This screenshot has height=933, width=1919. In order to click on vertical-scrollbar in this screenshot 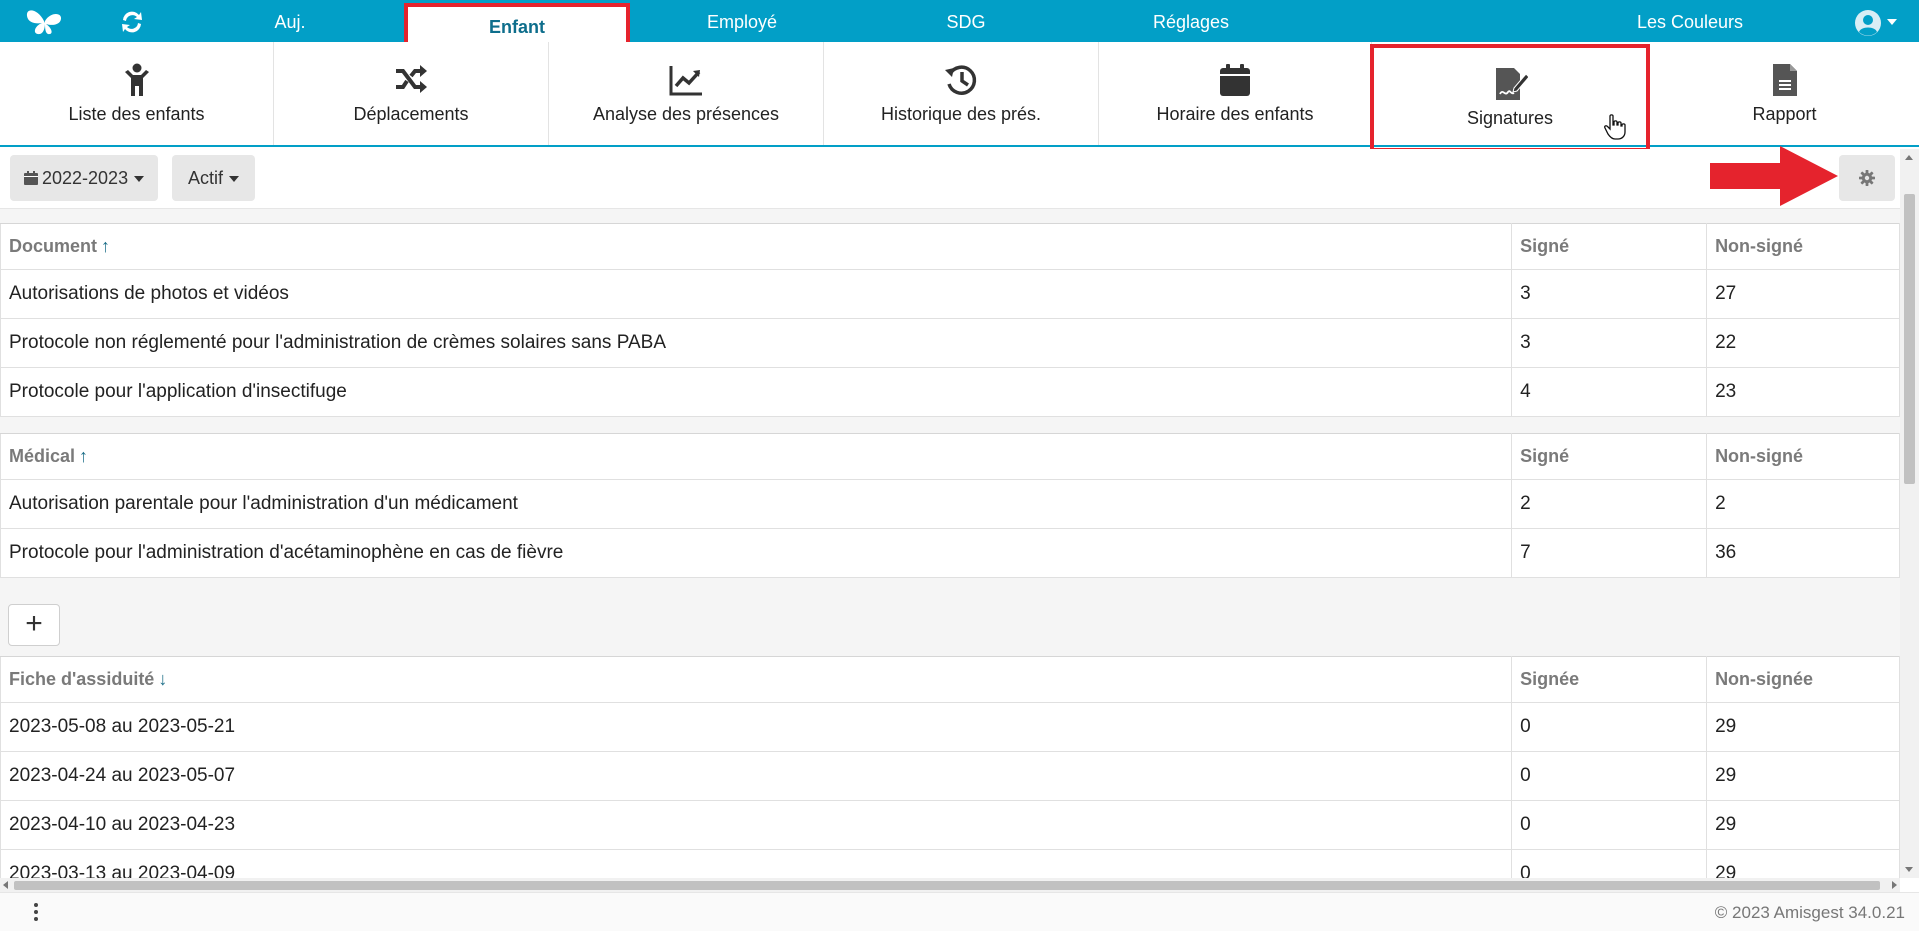, I will do `click(1909, 513)`.